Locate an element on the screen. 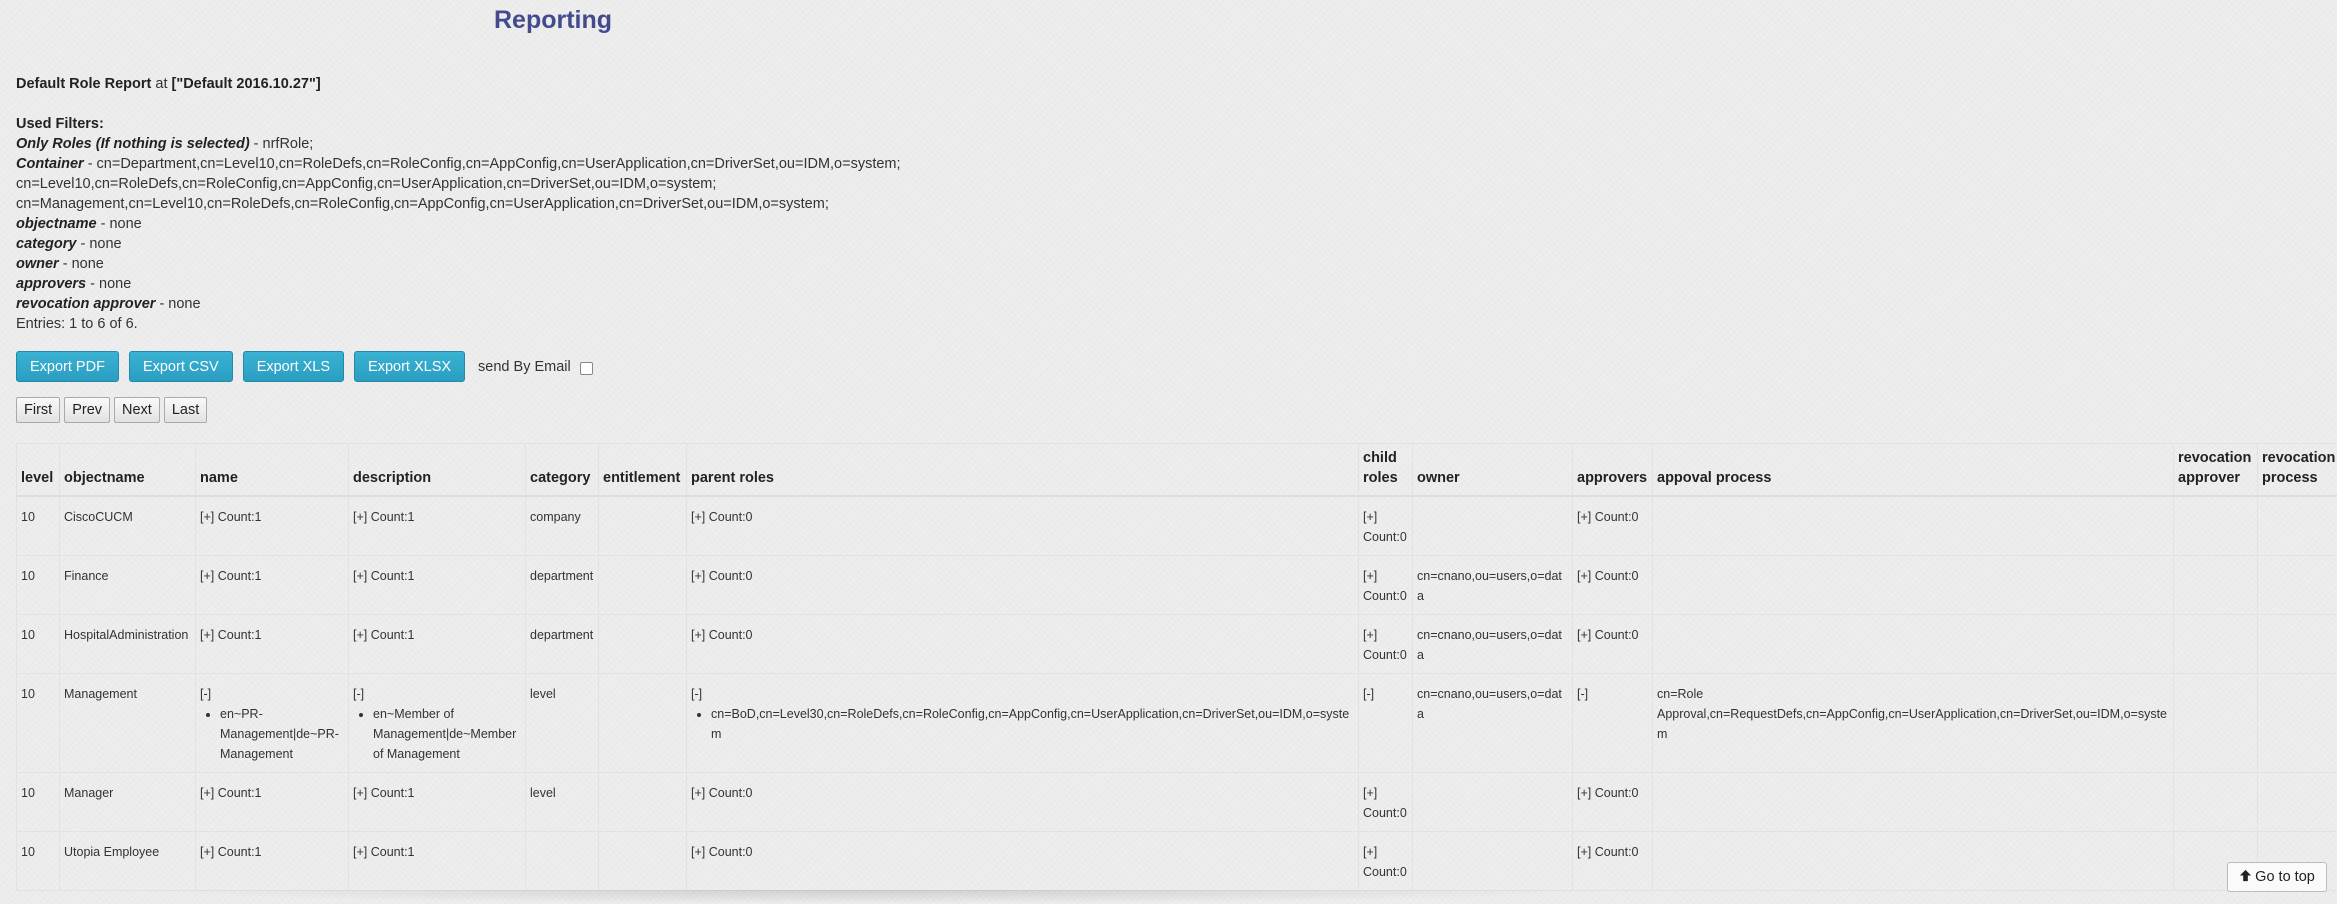  parent-roles-collapse-toggle: [-] is located at coordinates (1022, 694).